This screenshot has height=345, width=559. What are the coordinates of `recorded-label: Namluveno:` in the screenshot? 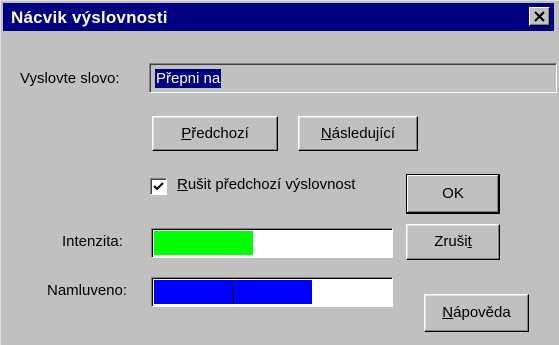 It's located at (87, 290).